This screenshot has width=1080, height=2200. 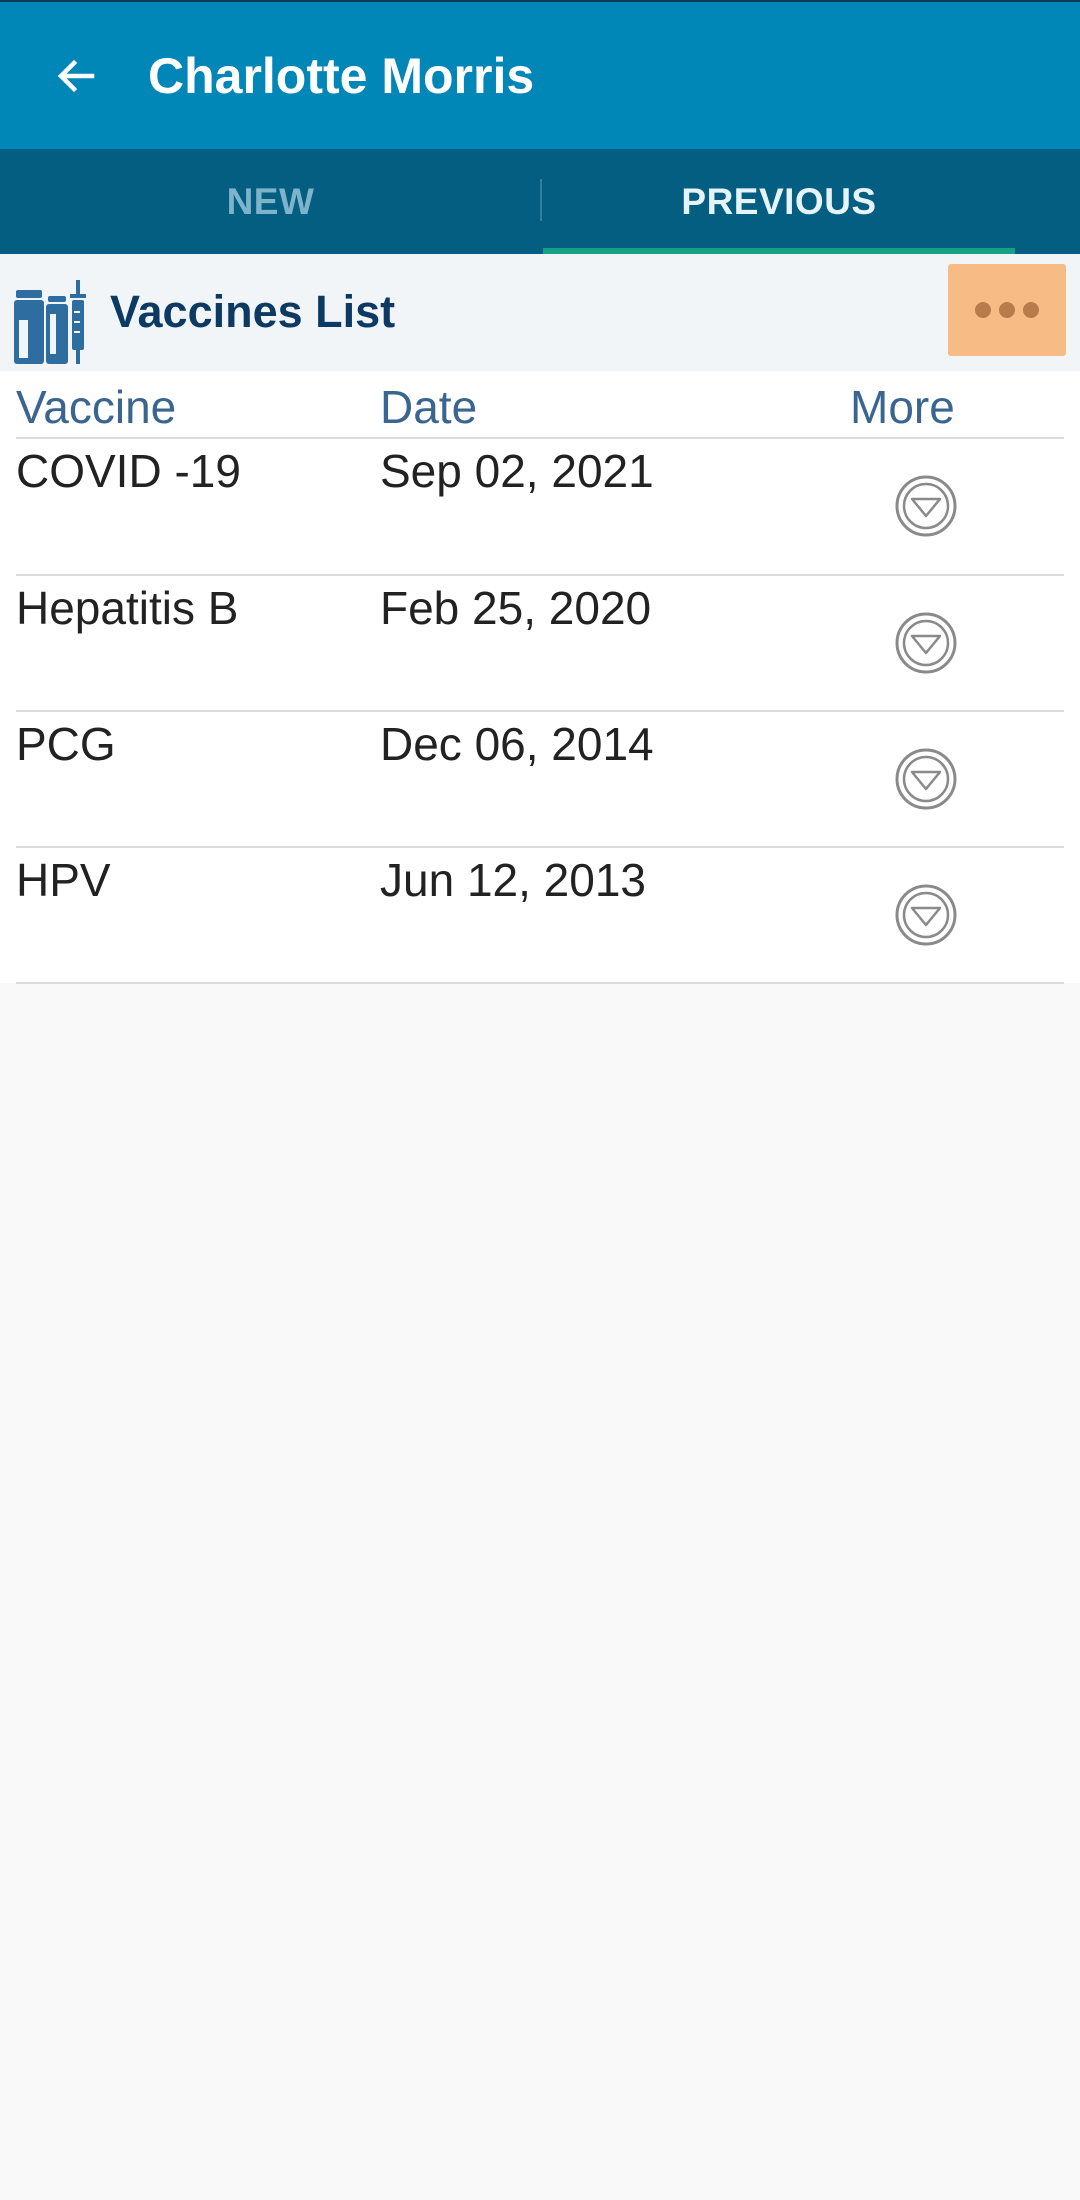 What do you see at coordinates (540, 916) in the screenshot?
I see `table-row: HPV Jun 12, 2013` at bounding box center [540, 916].